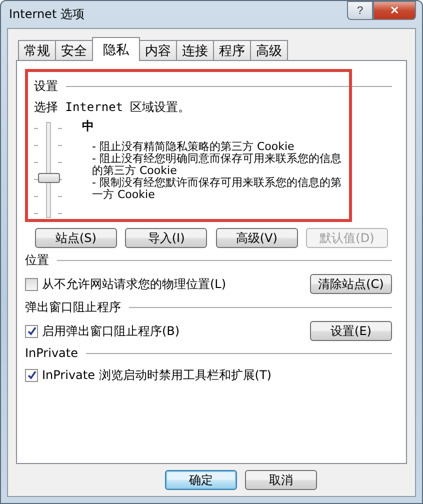 The image size is (423, 504). I want to click on dialog-button: 确定, so click(201, 480).